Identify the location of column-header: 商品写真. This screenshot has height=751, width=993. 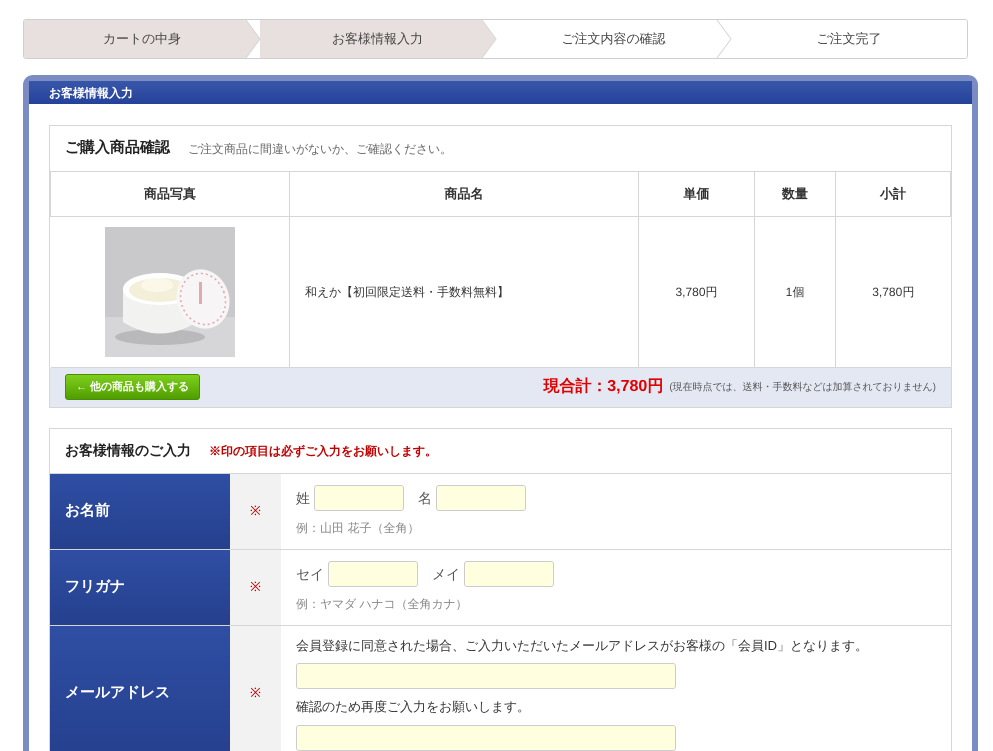
(170, 194).